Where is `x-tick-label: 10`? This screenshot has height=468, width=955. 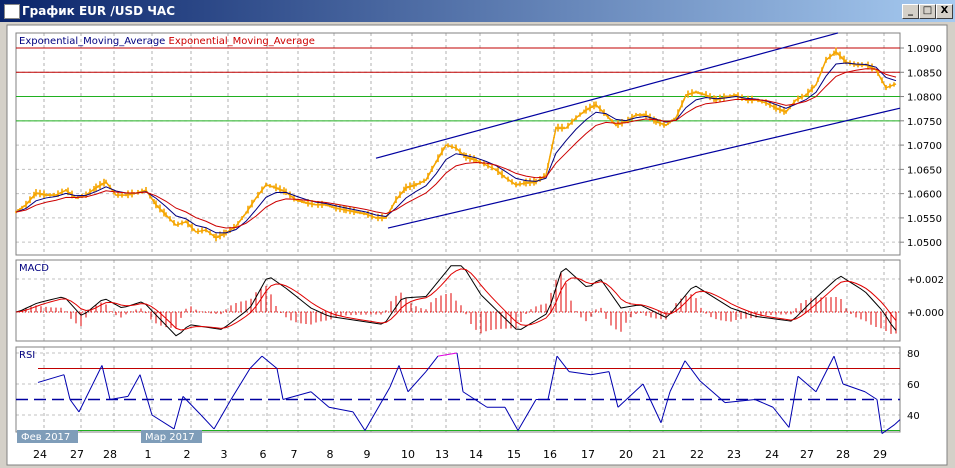
x-tick-label: 10 is located at coordinates (408, 454).